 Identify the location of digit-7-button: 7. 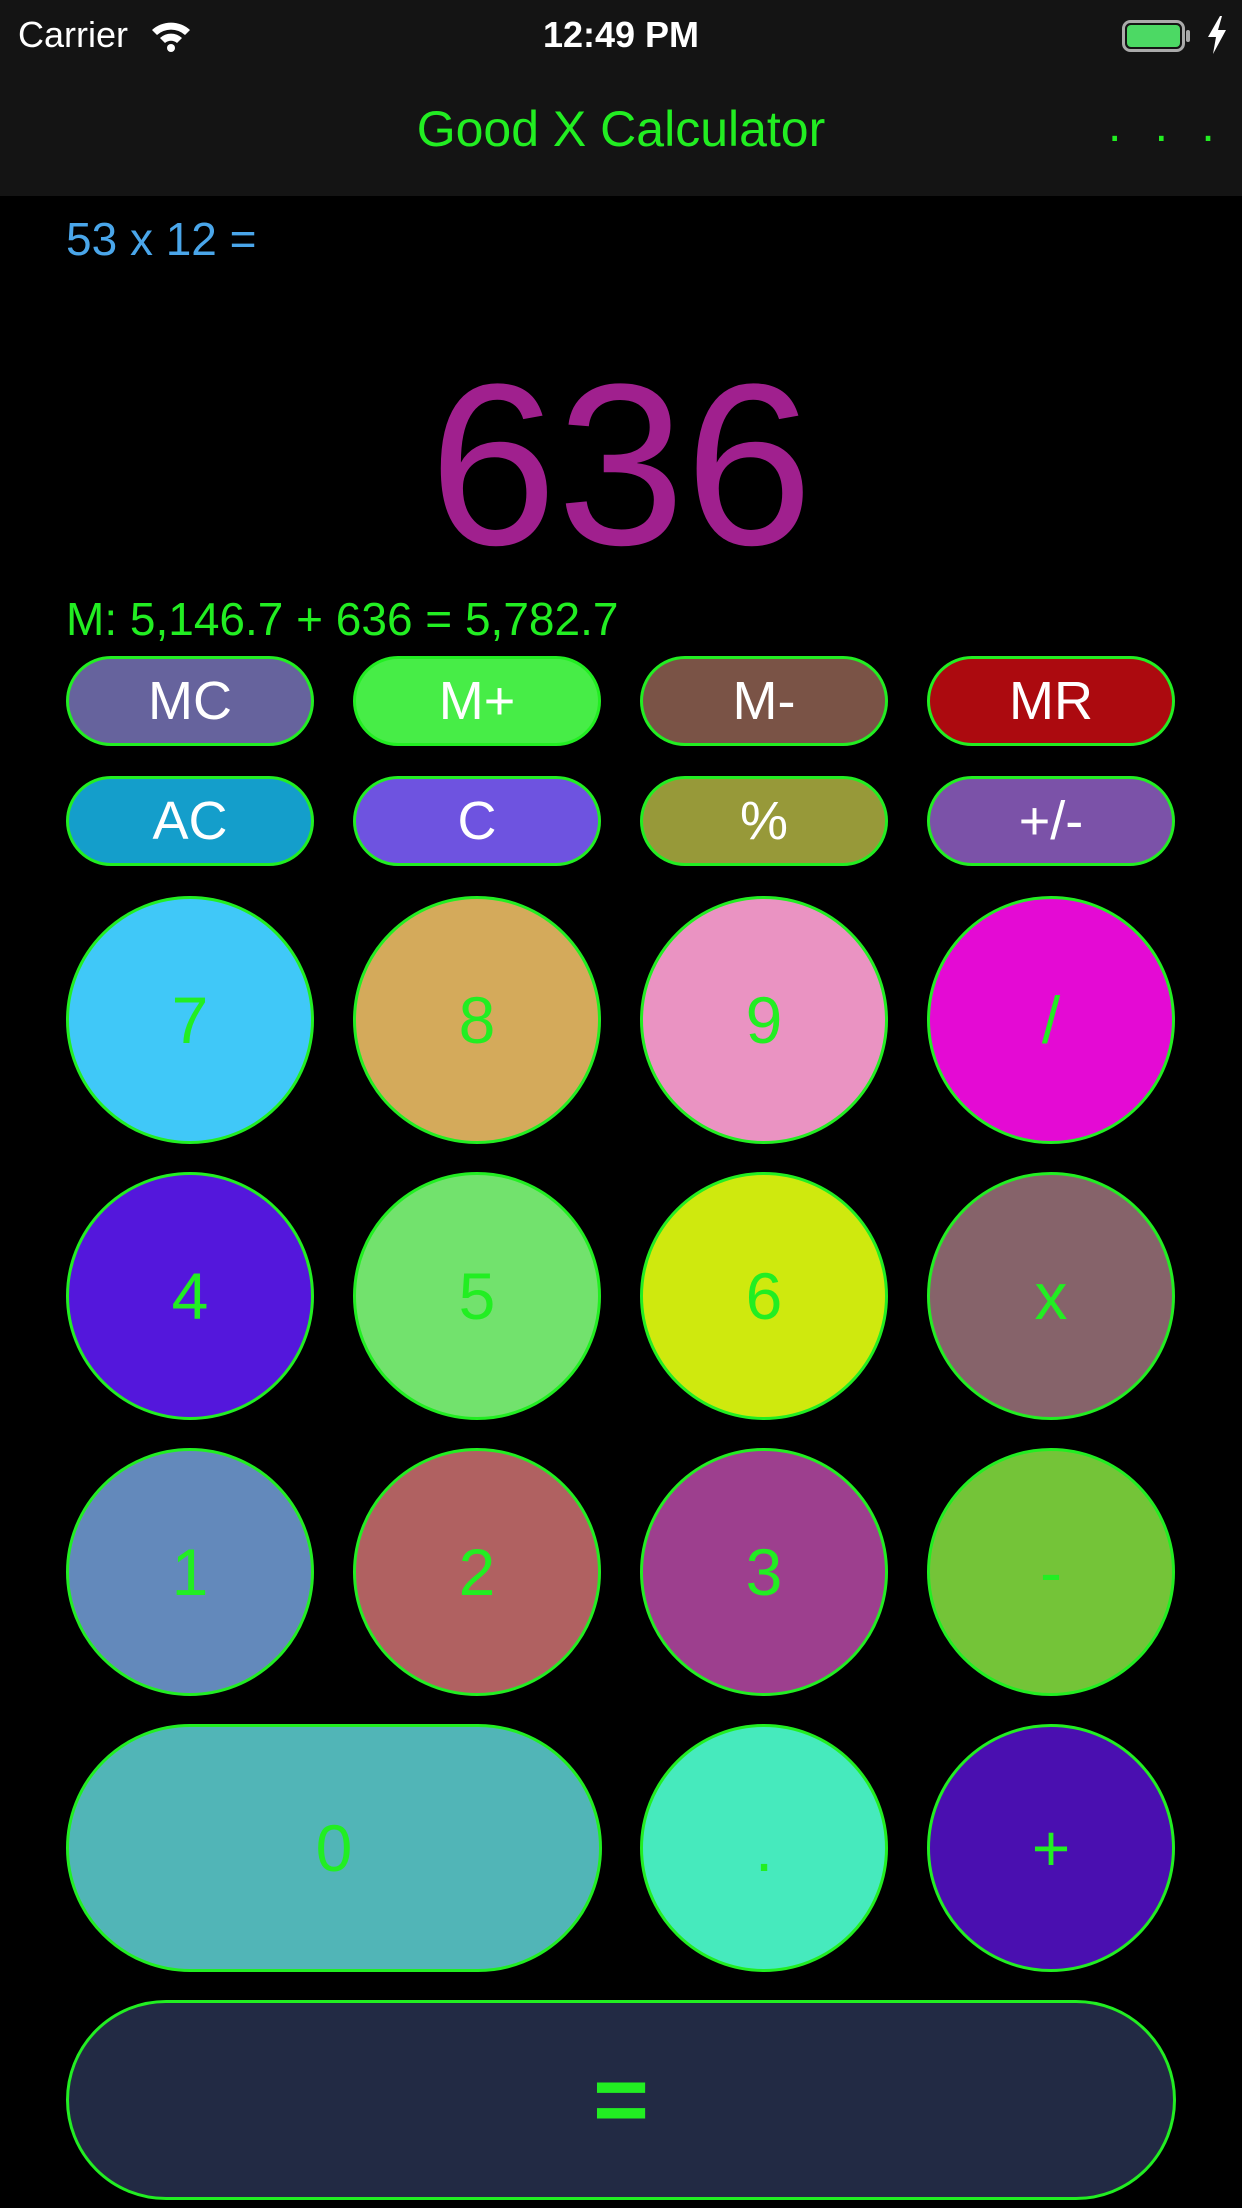
(190, 1020).